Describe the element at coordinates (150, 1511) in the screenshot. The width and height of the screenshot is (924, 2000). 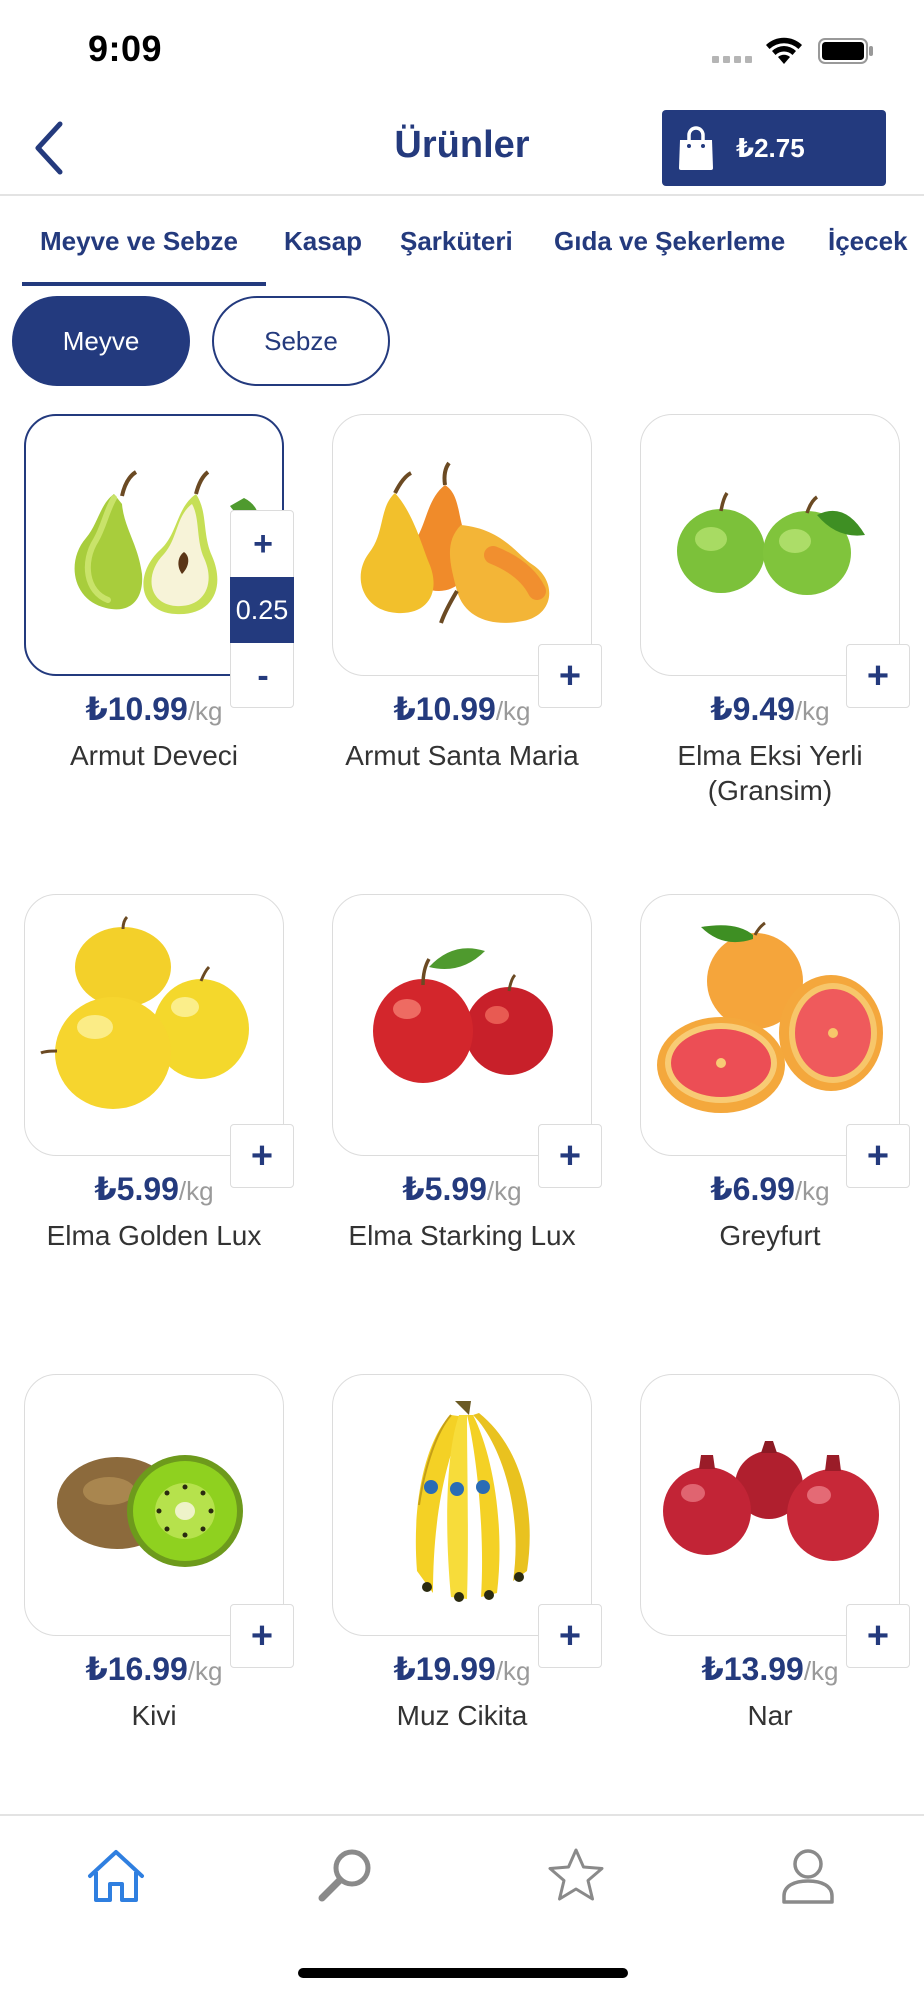
I see `kiwi-image` at that location.